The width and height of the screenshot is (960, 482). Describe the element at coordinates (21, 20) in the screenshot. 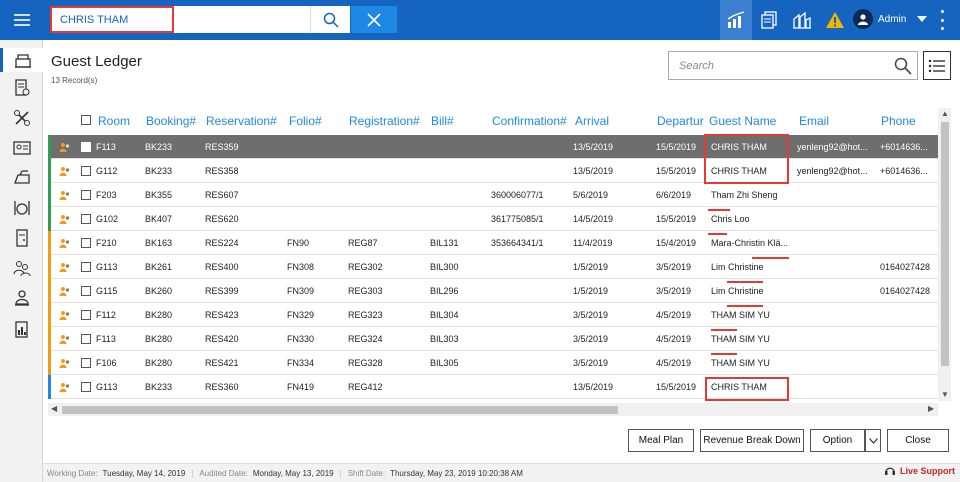

I see `menu-icon` at that location.